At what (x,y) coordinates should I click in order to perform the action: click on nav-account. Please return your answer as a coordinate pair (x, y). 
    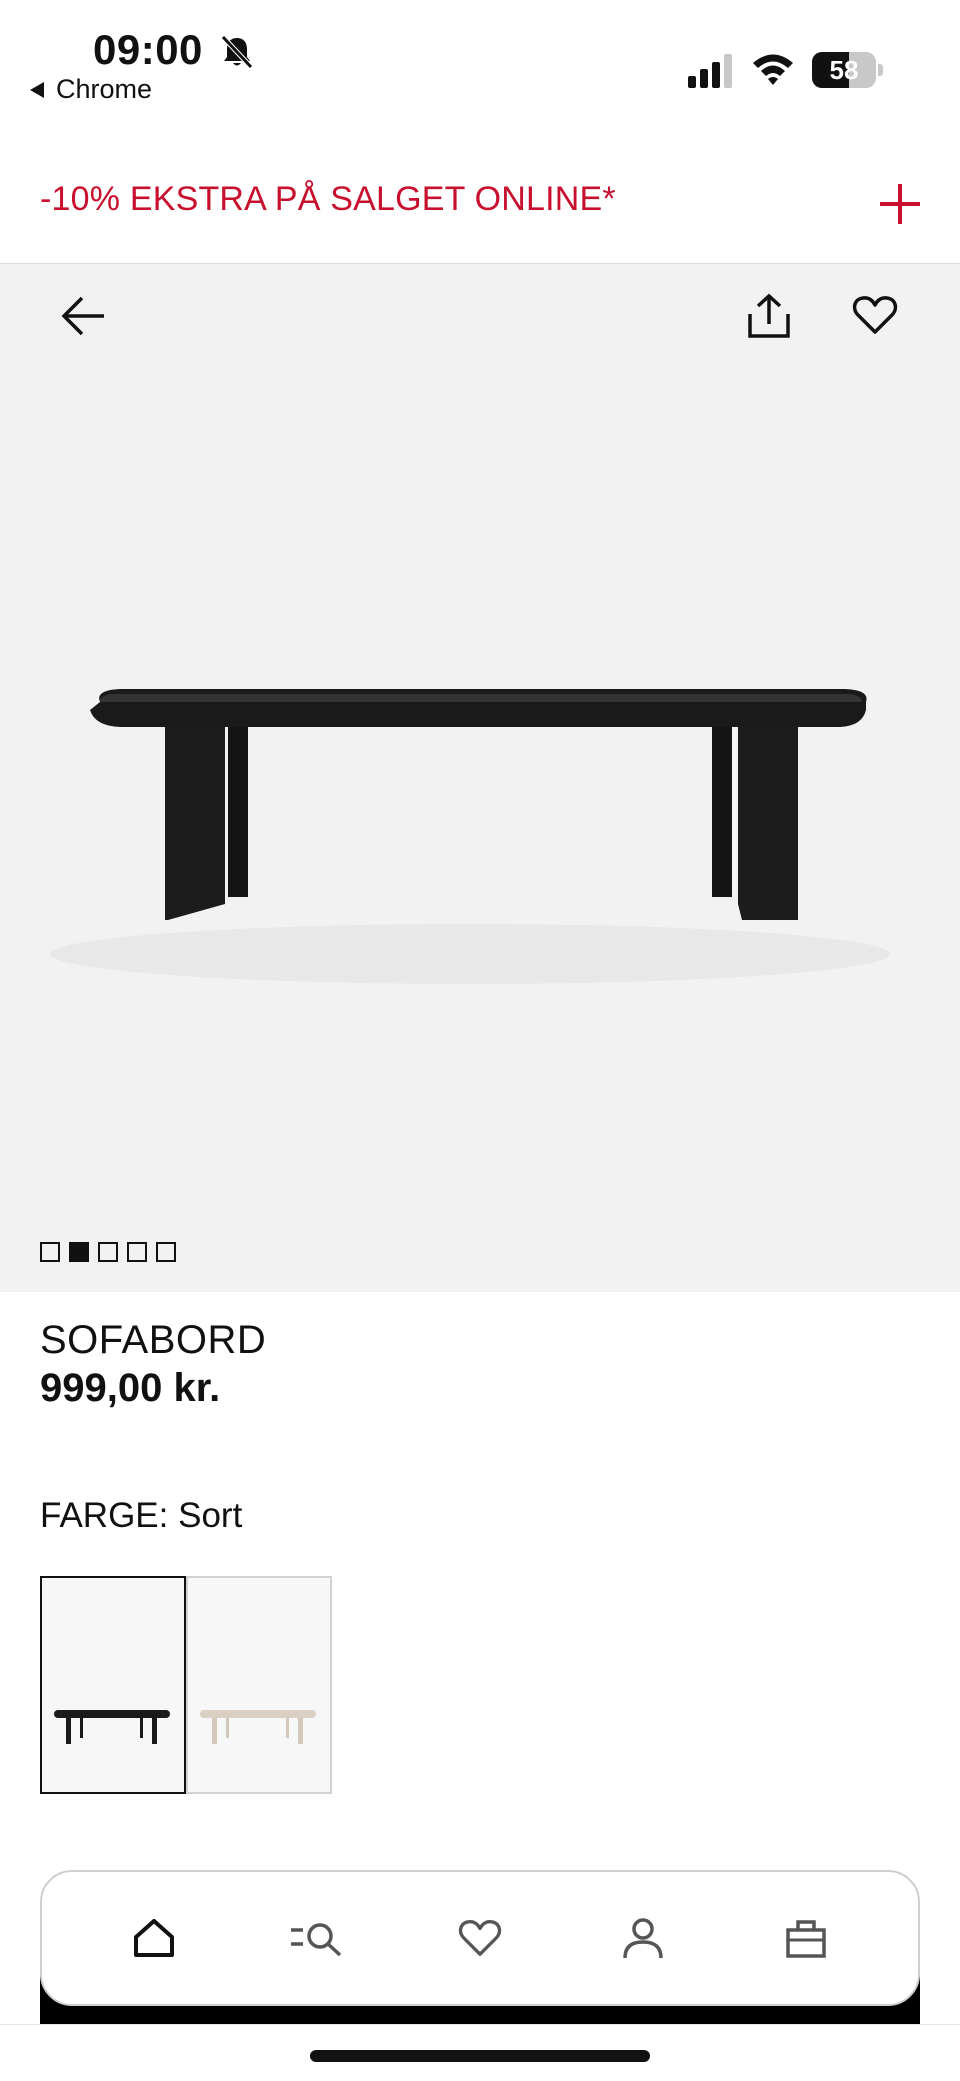
    Looking at the image, I should click on (643, 1938).